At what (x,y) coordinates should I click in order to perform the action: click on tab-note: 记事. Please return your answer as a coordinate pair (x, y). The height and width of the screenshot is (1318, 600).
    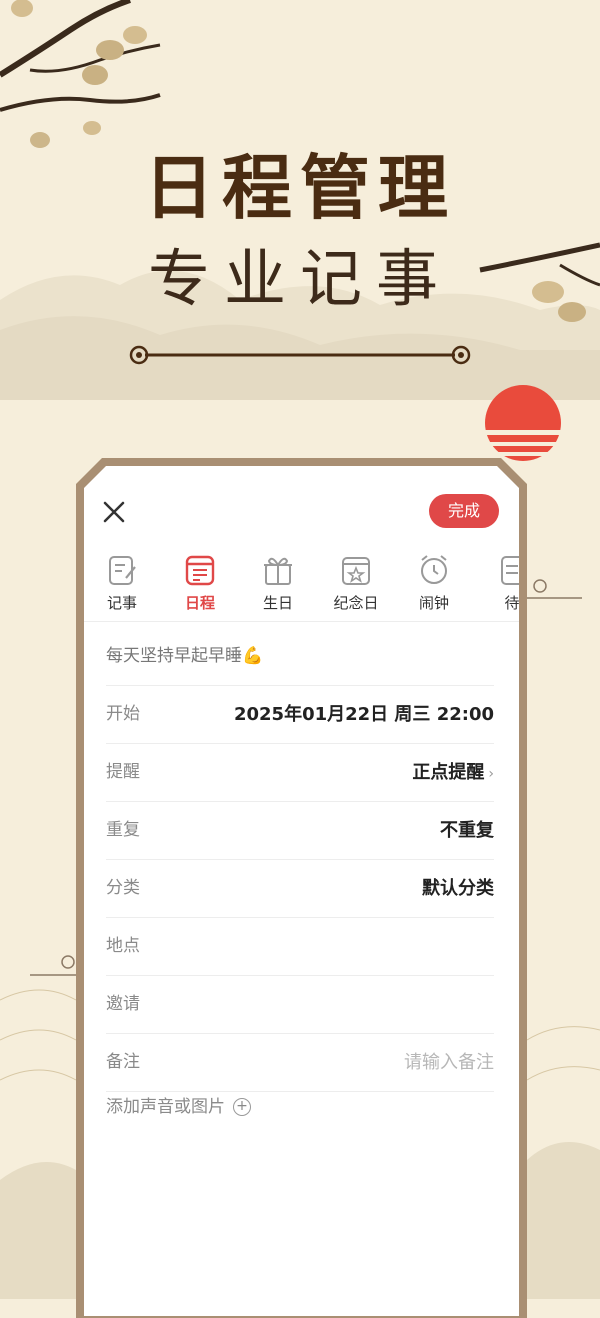
    Looking at the image, I should click on (122, 582).